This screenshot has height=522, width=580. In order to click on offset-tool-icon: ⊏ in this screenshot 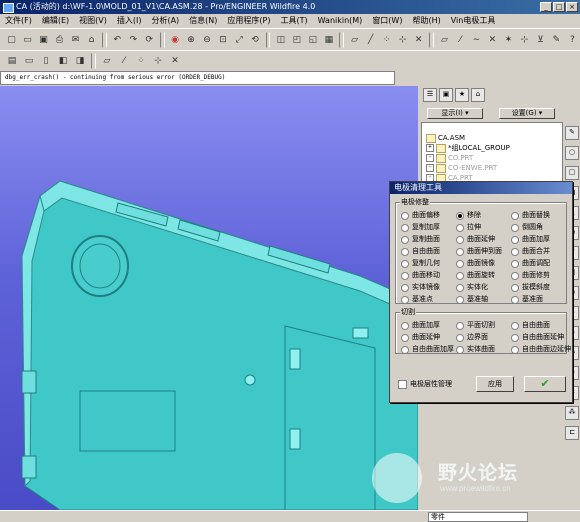, I will do `click(572, 433)`.